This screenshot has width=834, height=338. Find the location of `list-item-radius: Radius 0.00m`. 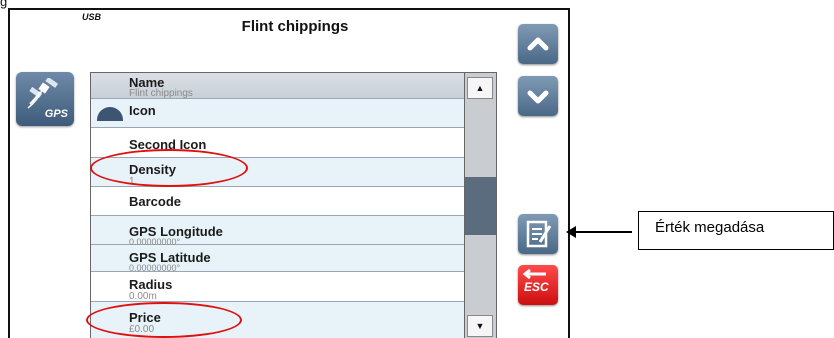

list-item-radius: Radius 0.00m is located at coordinates (277, 287).